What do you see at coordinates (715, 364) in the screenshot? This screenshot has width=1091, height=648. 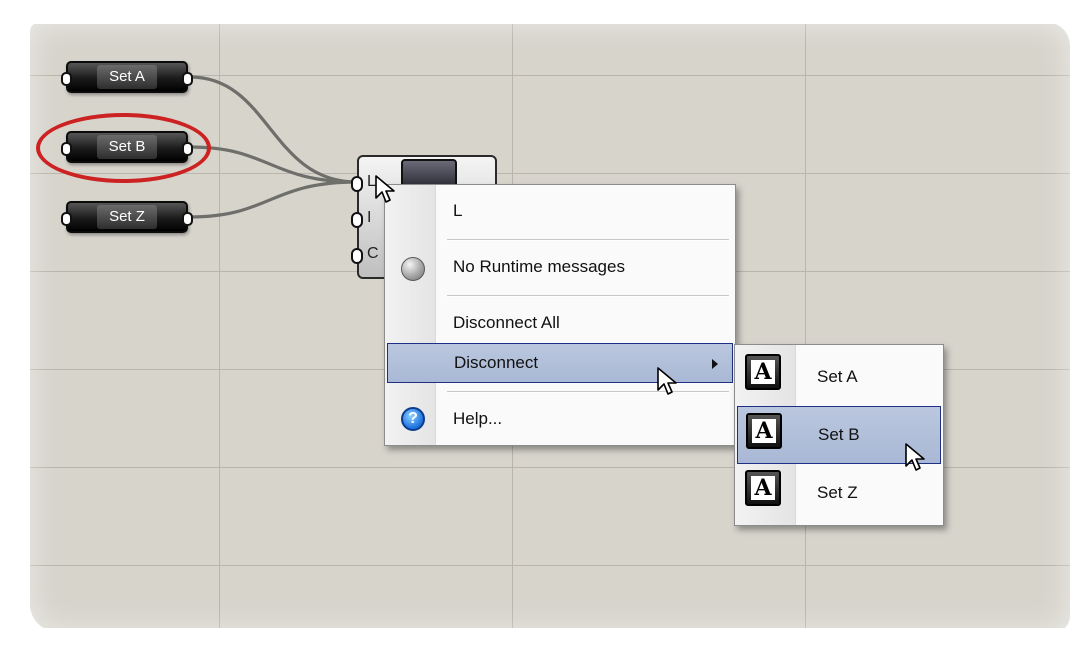 I see `submenu-arrow-icon` at bounding box center [715, 364].